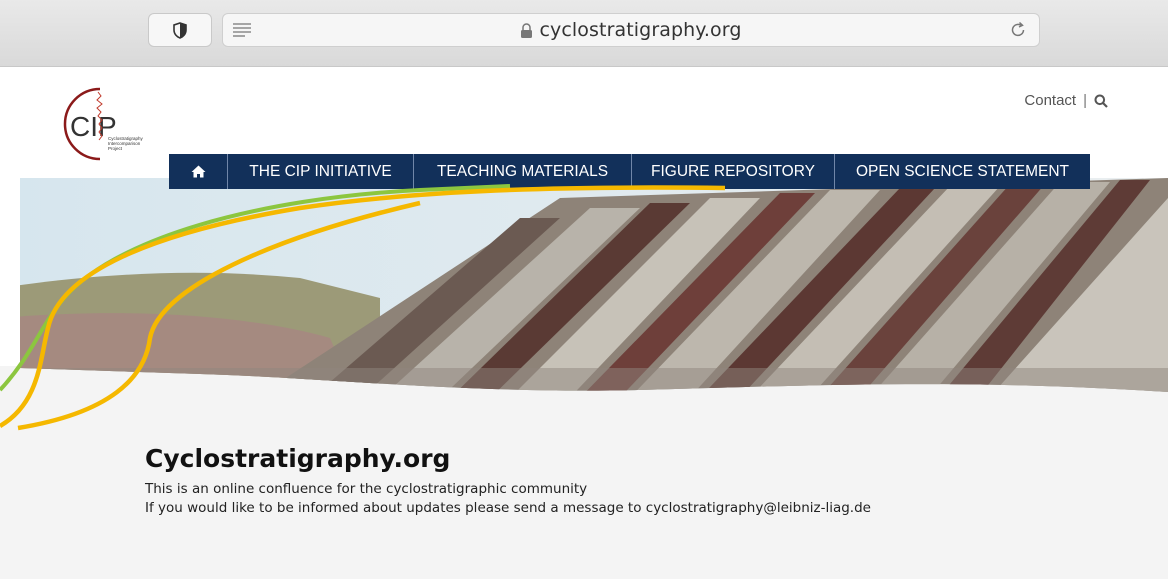 The width and height of the screenshot is (1168, 579). I want to click on nav-cip-initiative: THE CIP INITIATIVE, so click(321, 171).